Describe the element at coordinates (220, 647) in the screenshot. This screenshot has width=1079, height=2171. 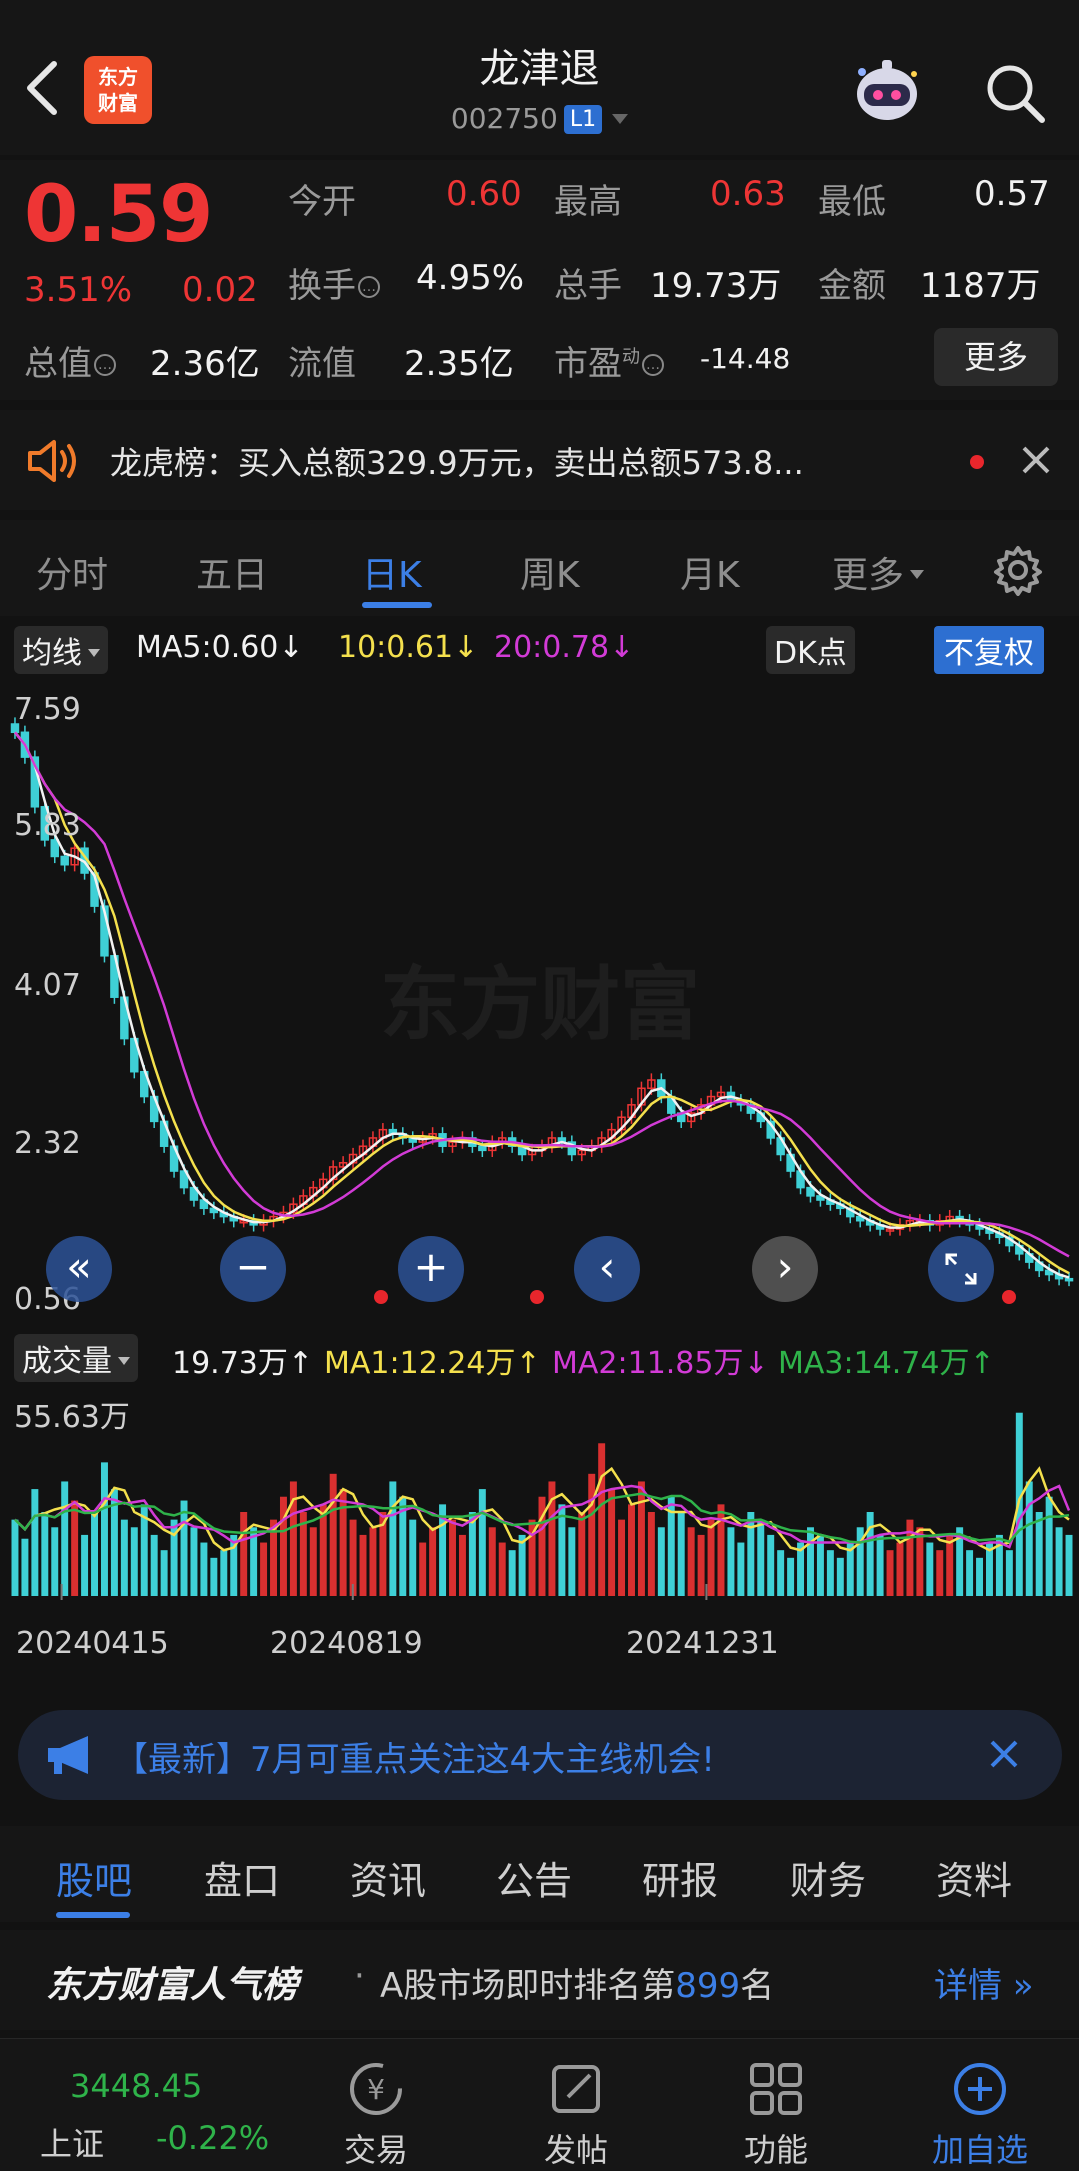
I see `ma5-value: MA5:0.60↓` at that location.